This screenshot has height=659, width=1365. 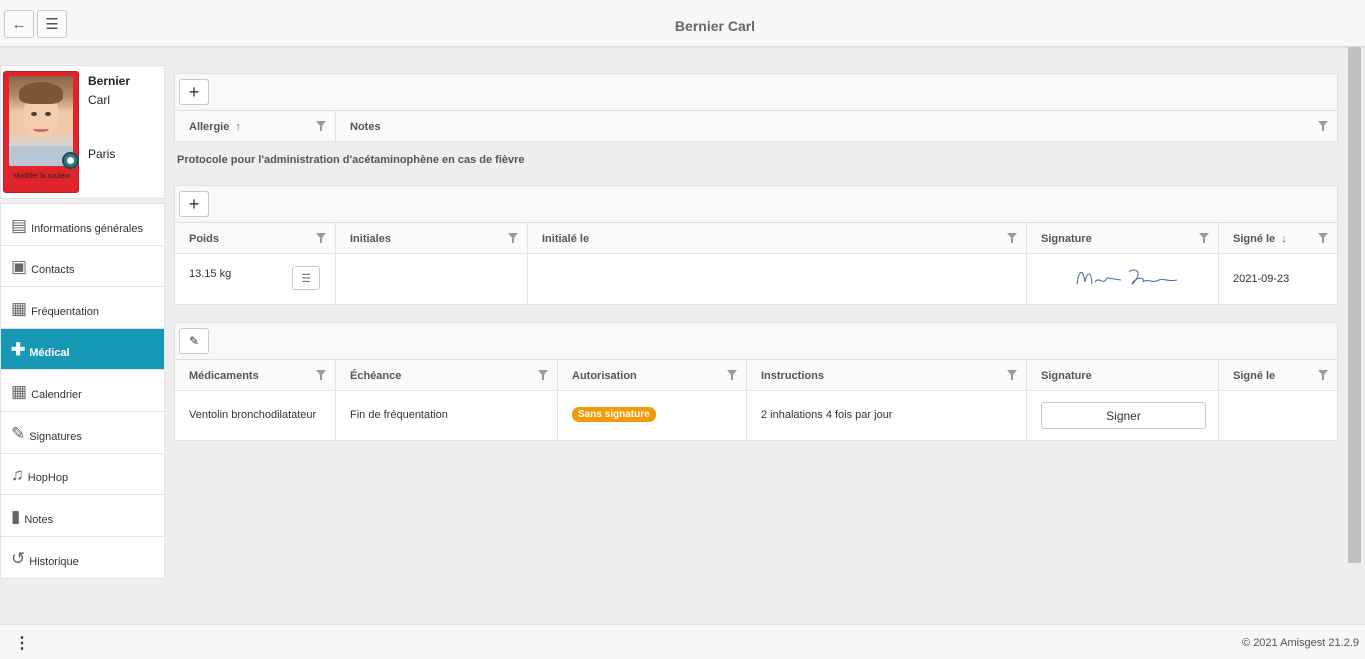 What do you see at coordinates (1261, 279) in the screenshot?
I see `signed-date-cell: 2021-09-23` at bounding box center [1261, 279].